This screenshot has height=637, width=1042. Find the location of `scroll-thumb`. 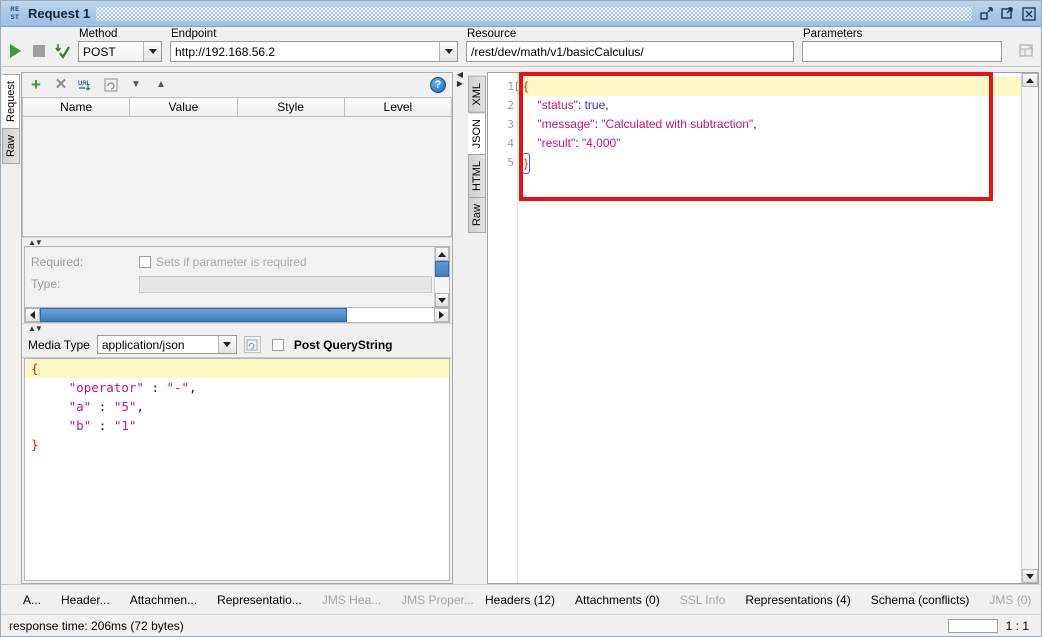

scroll-thumb is located at coordinates (442, 269).